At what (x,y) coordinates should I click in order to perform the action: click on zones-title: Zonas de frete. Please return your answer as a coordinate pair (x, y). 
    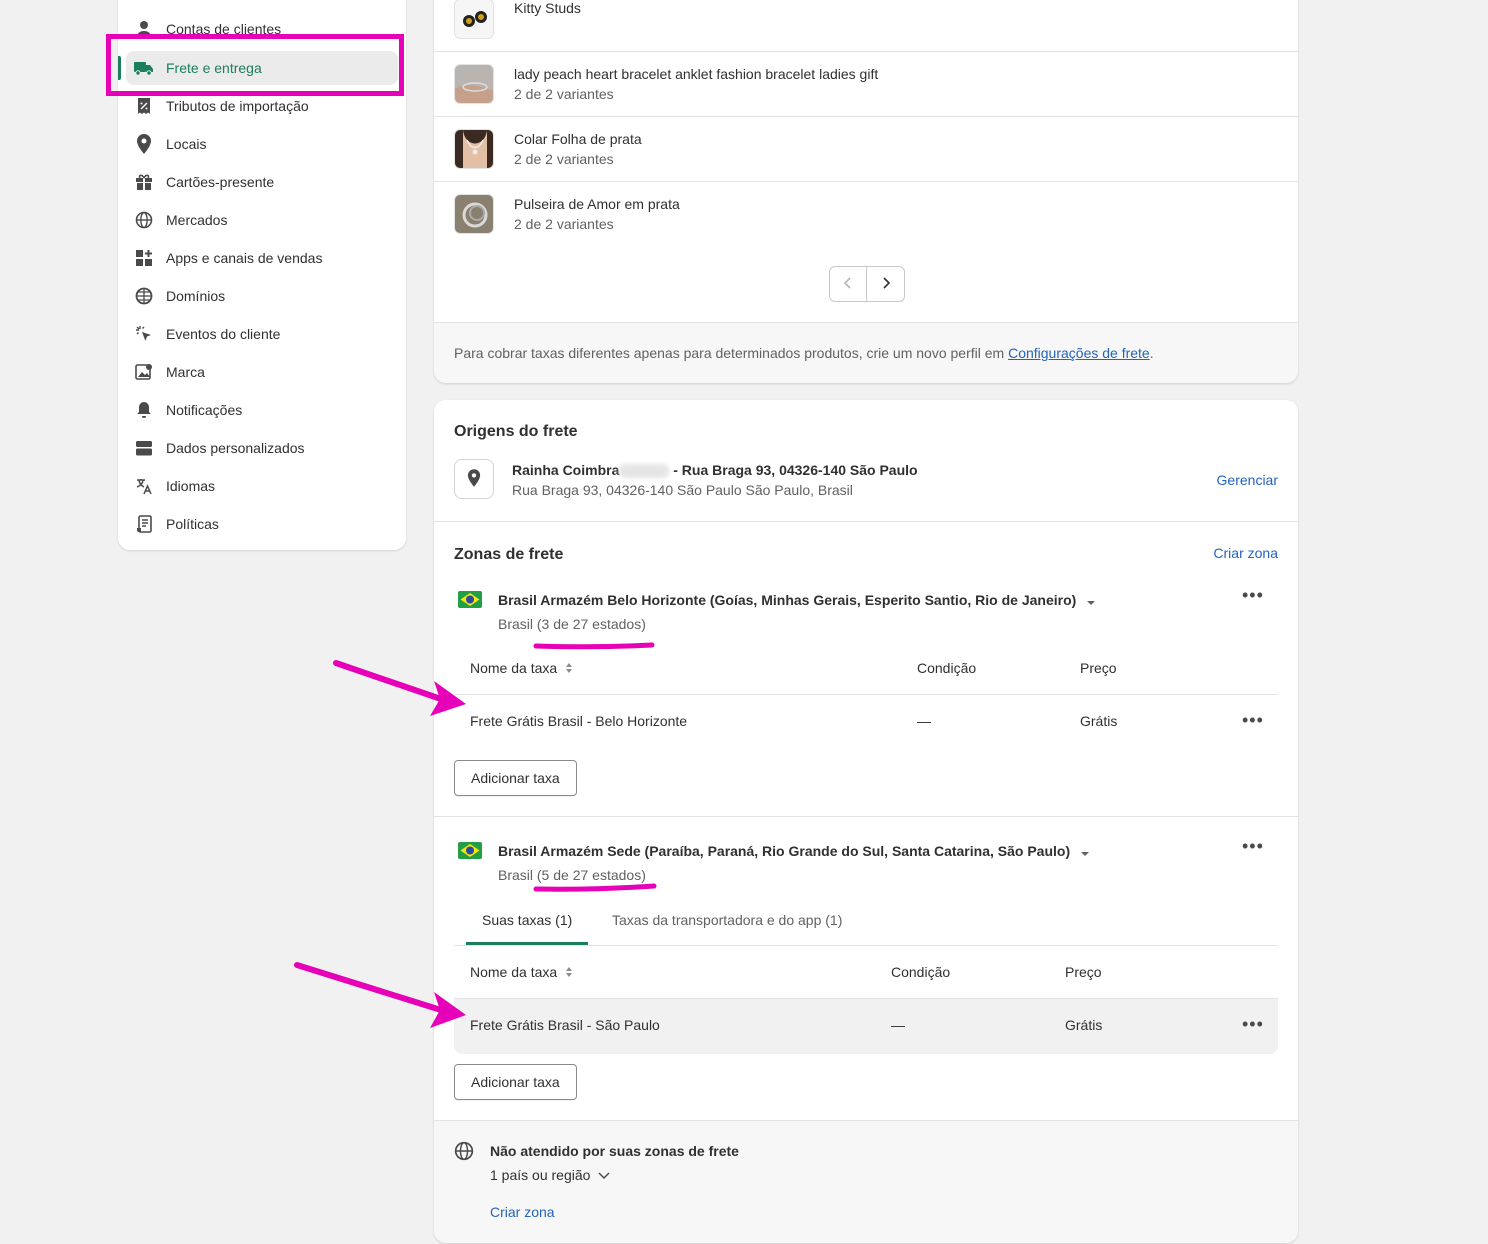
    Looking at the image, I should click on (509, 554).